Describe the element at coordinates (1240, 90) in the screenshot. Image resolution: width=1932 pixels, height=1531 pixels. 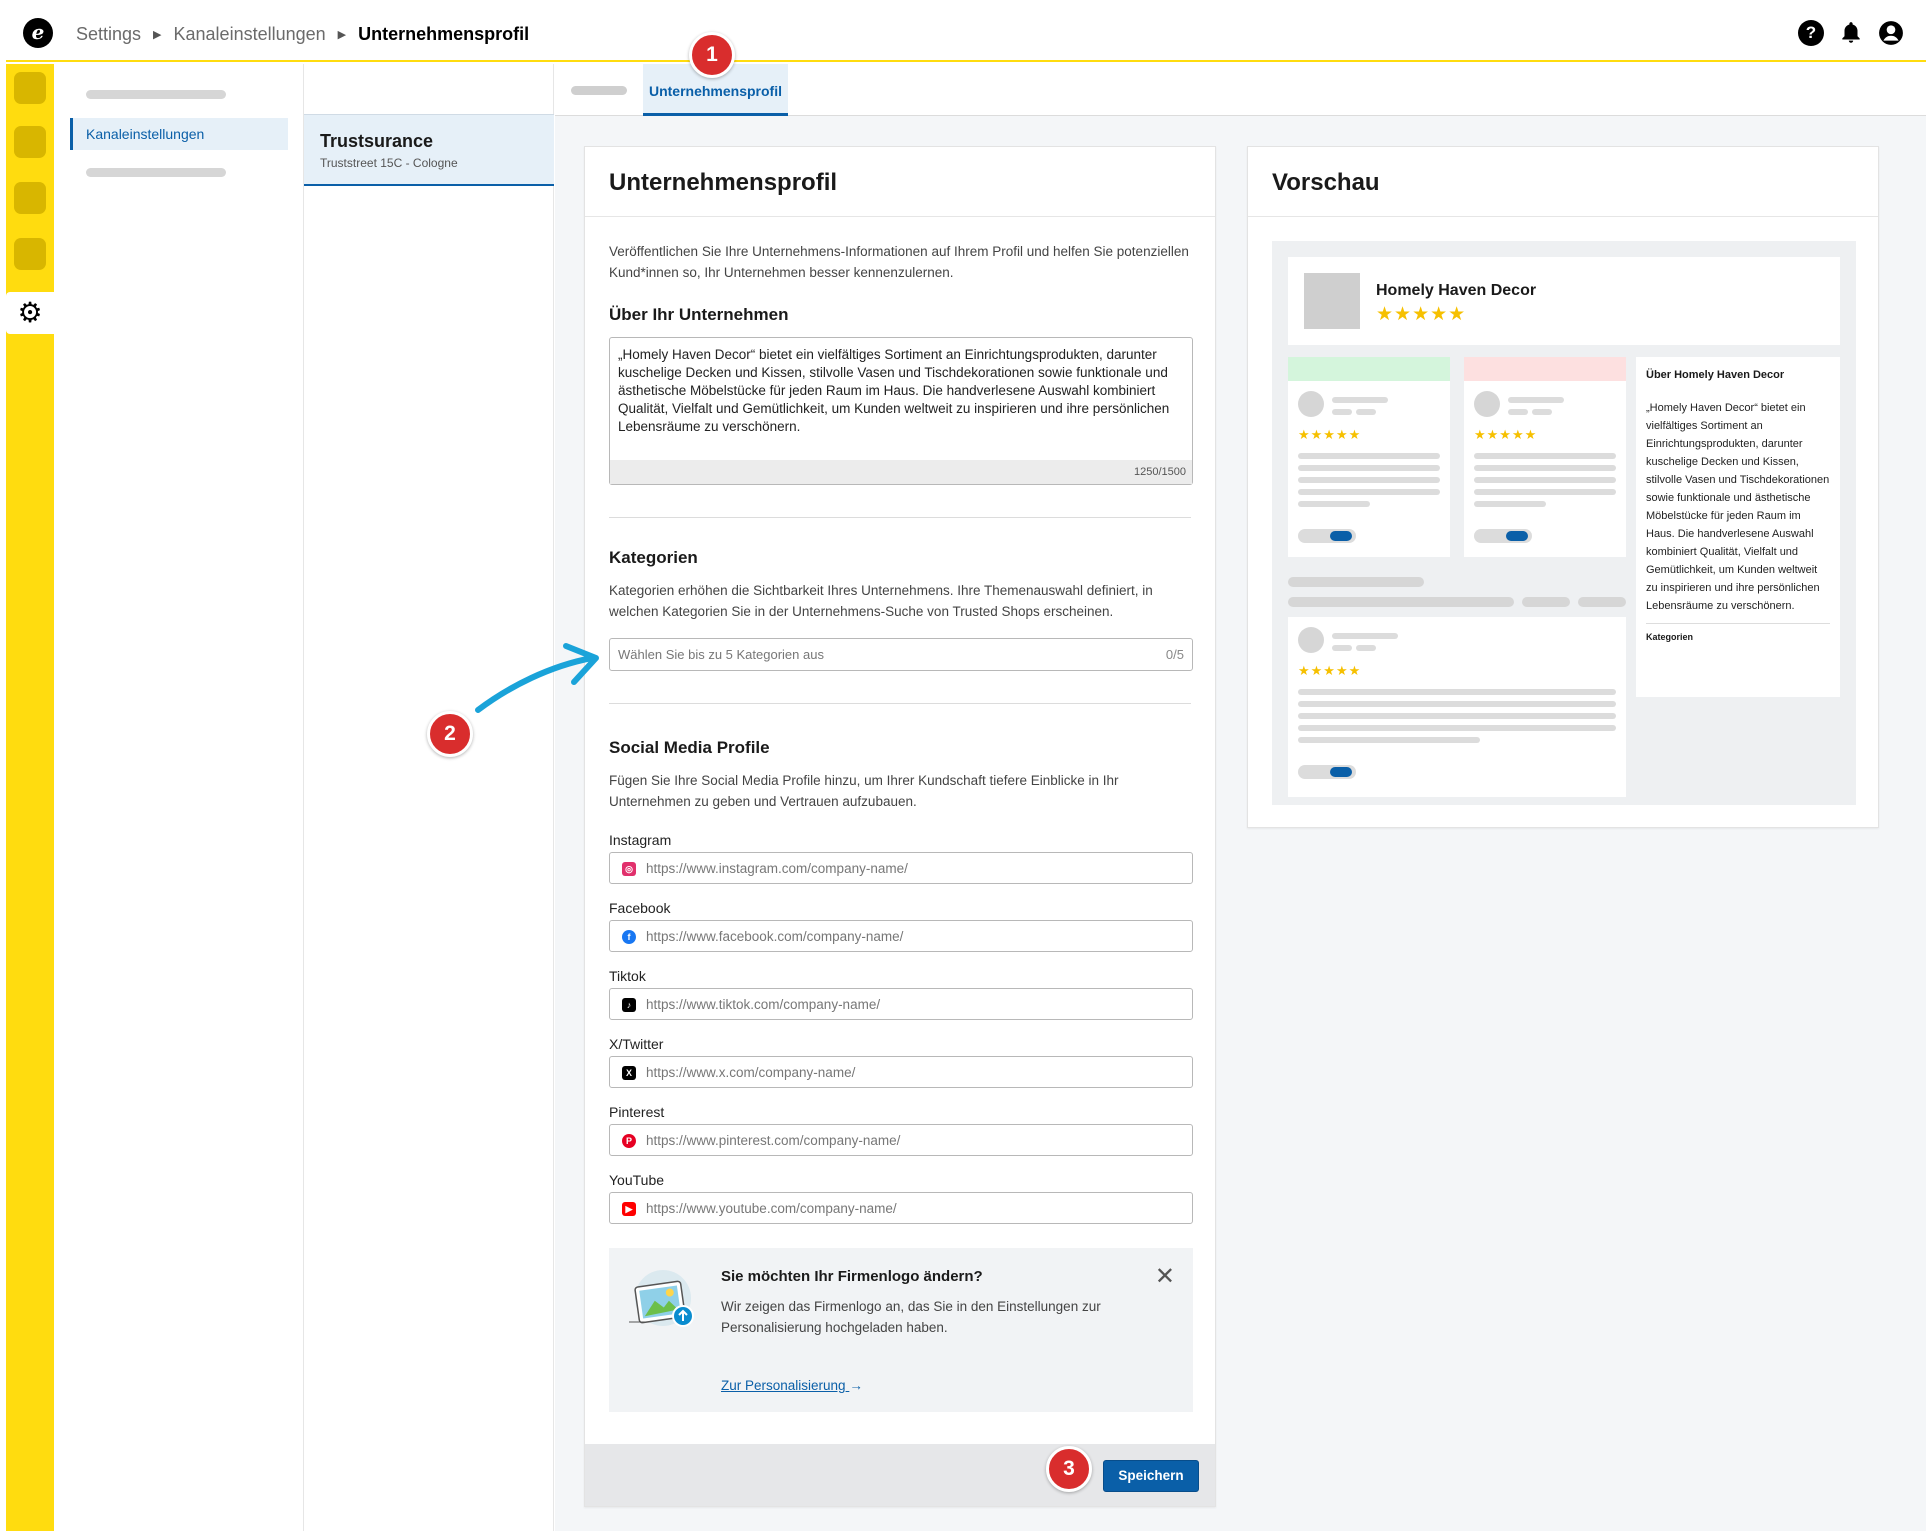
I see `tab-bar: Unternehmensprofil` at that location.